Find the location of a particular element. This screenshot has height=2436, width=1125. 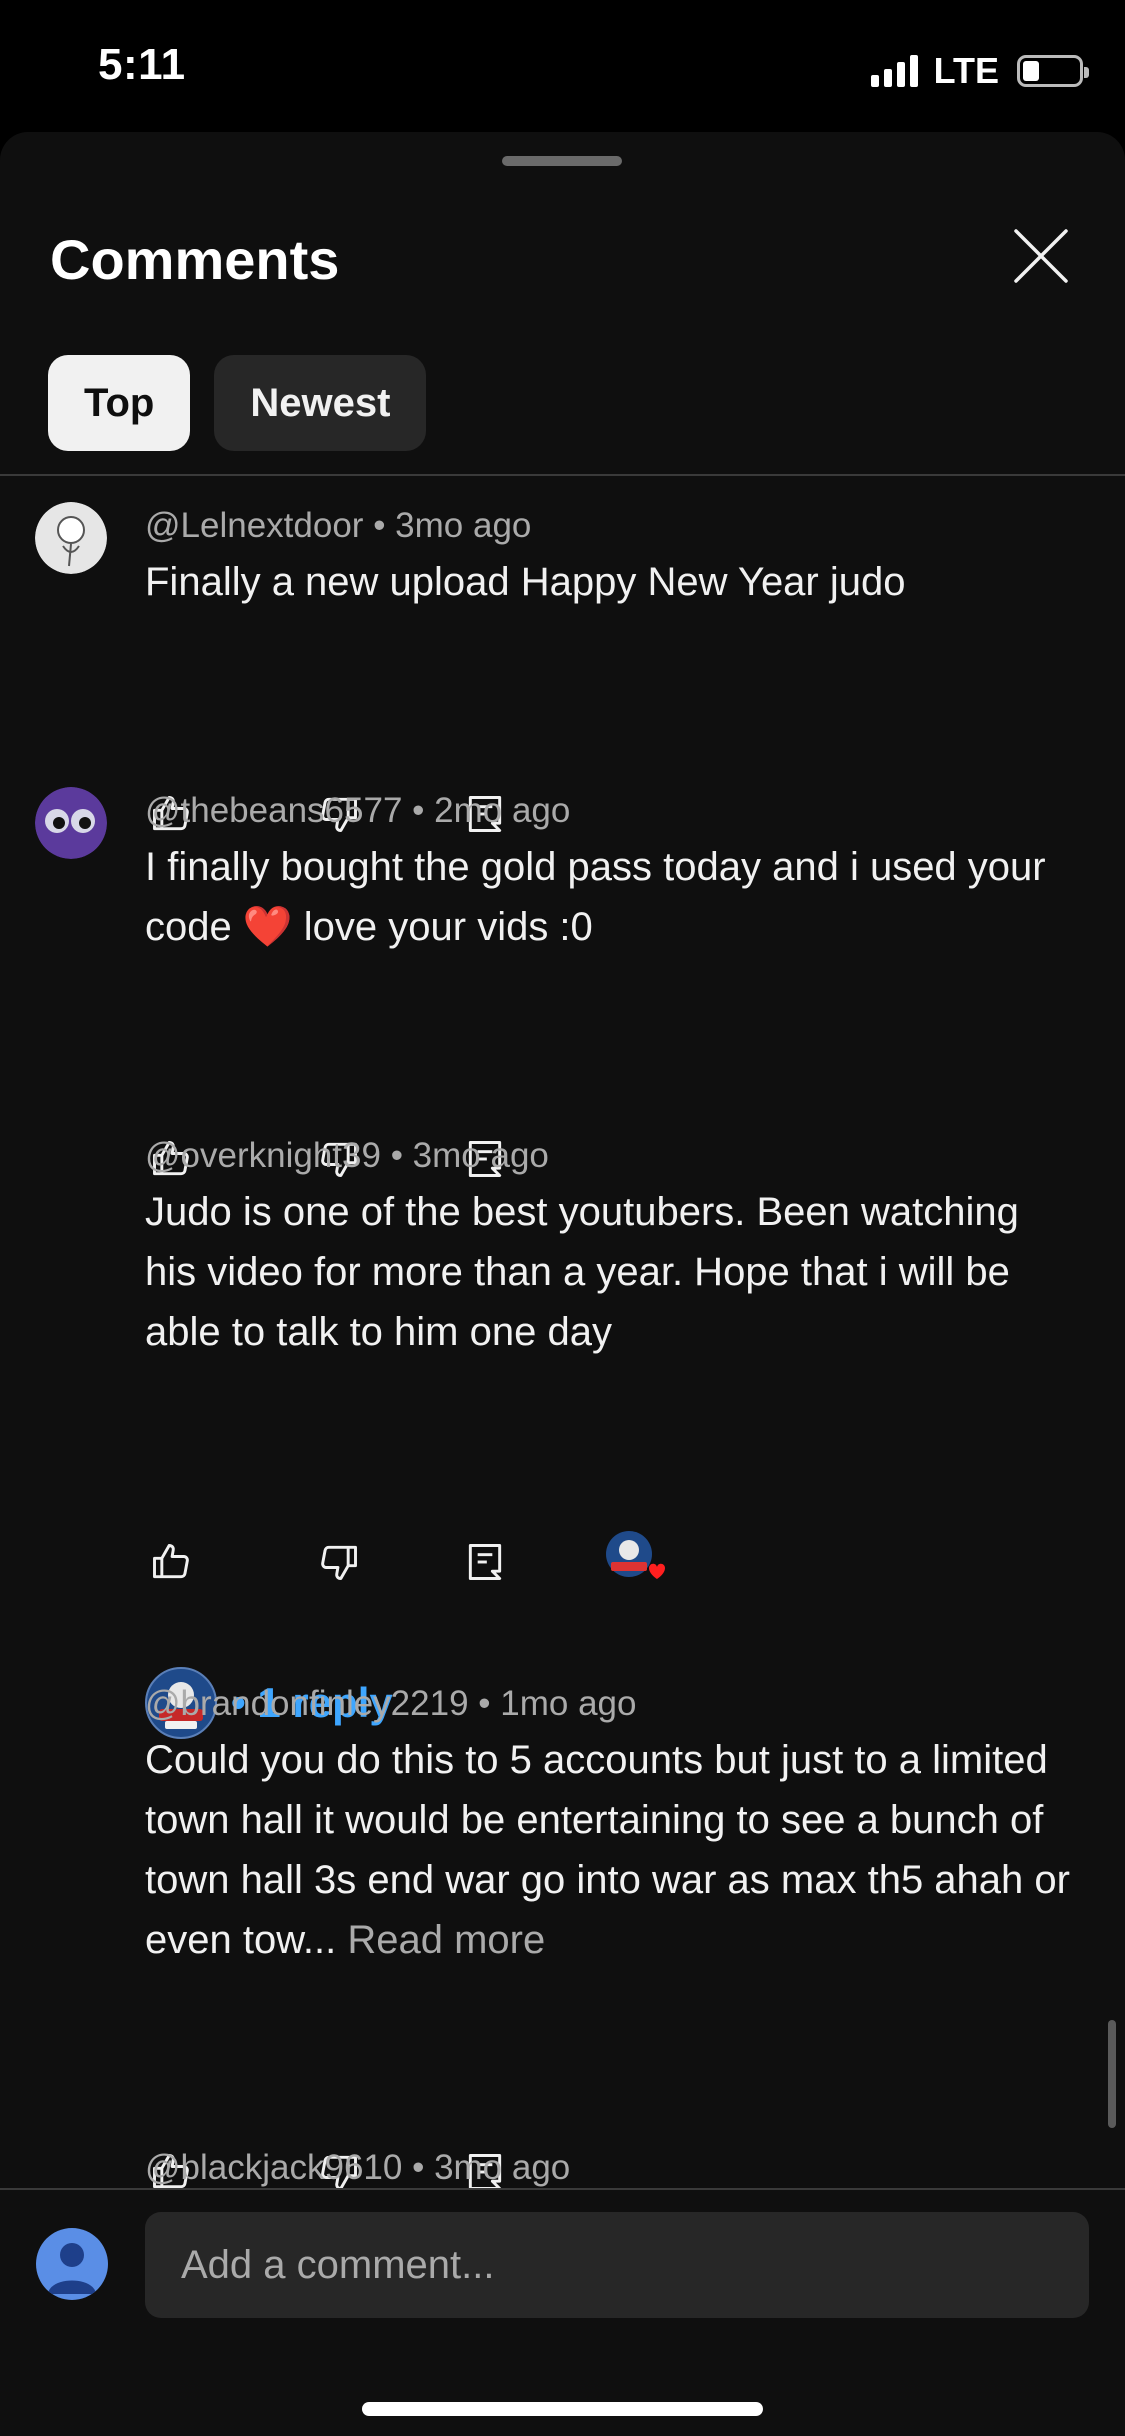

close-button is located at coordinates (1041, 256).